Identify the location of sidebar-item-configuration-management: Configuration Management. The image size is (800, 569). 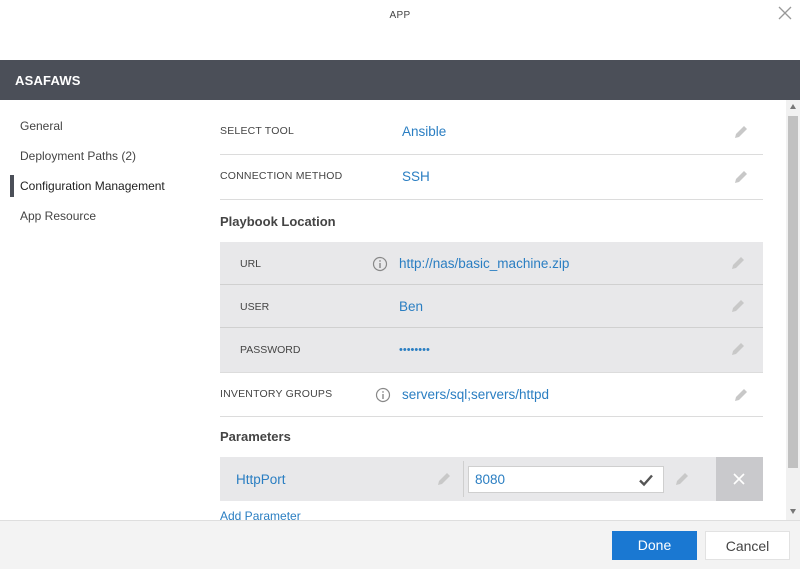
(105, 186).